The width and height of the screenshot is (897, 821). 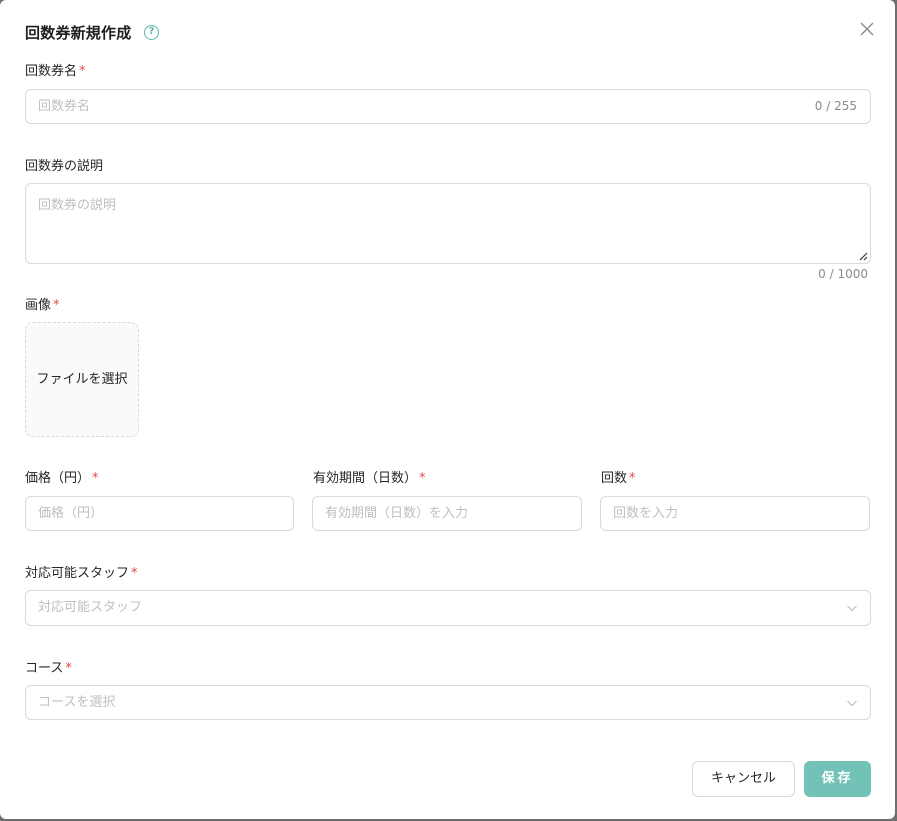 I want to click on description-textarea: 回数券の説明, so click(x=448, y=223).